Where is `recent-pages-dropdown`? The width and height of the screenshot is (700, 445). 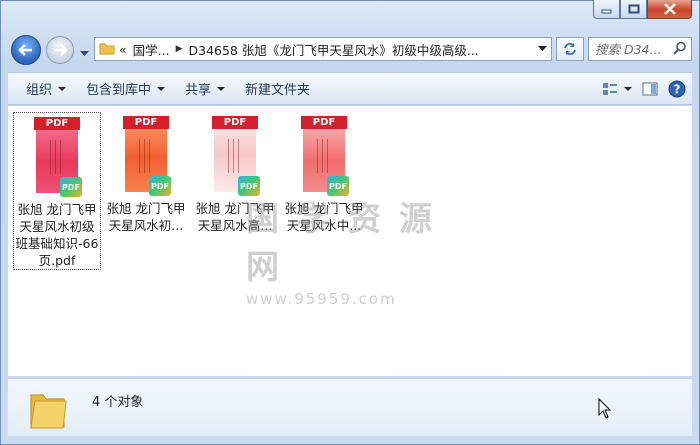 recent-pages-dropdown is located at coordinates (84, 53).